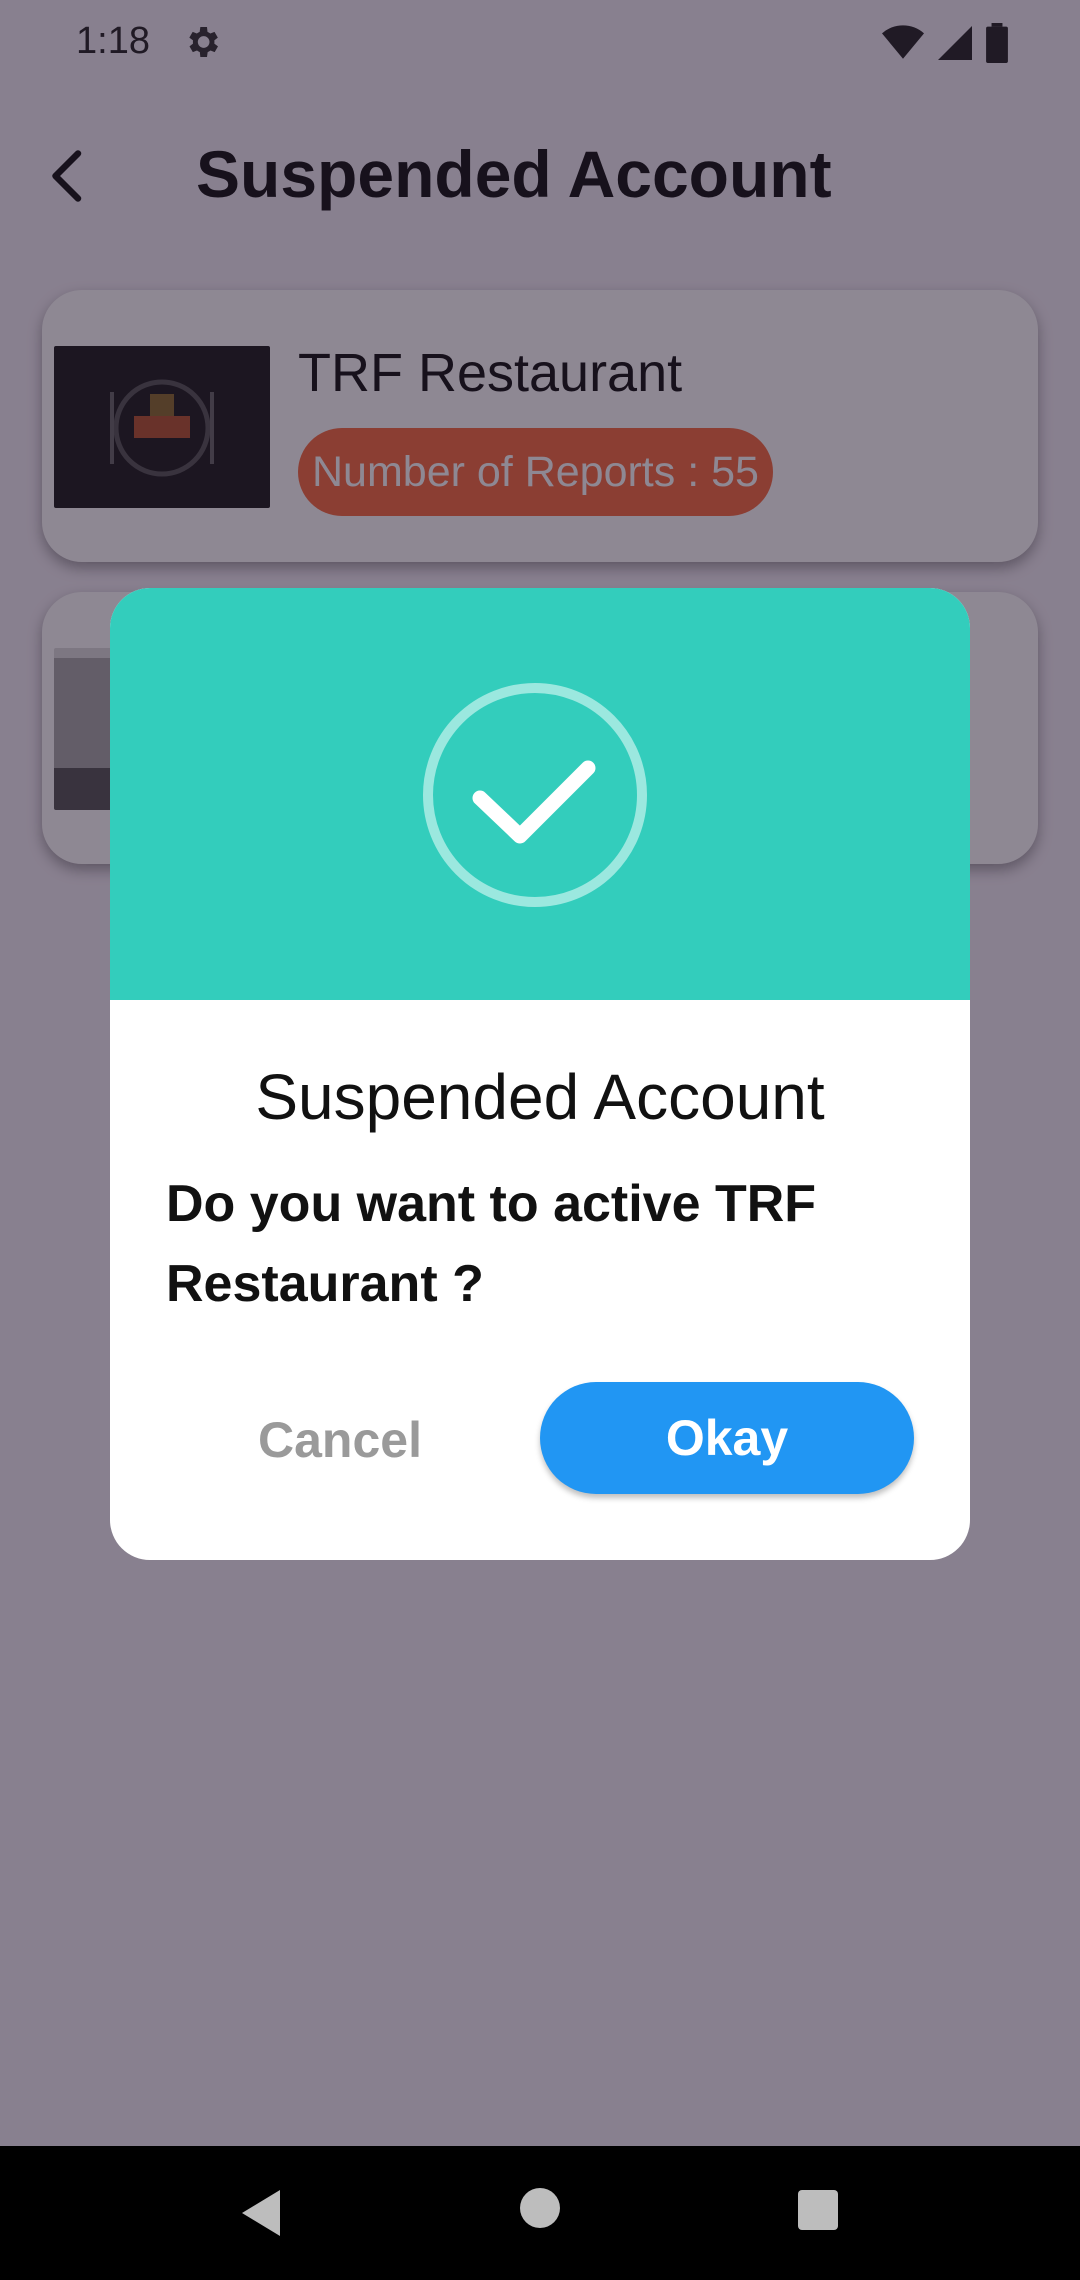  I want to click on nav-home-icon, so click(540, 2208).